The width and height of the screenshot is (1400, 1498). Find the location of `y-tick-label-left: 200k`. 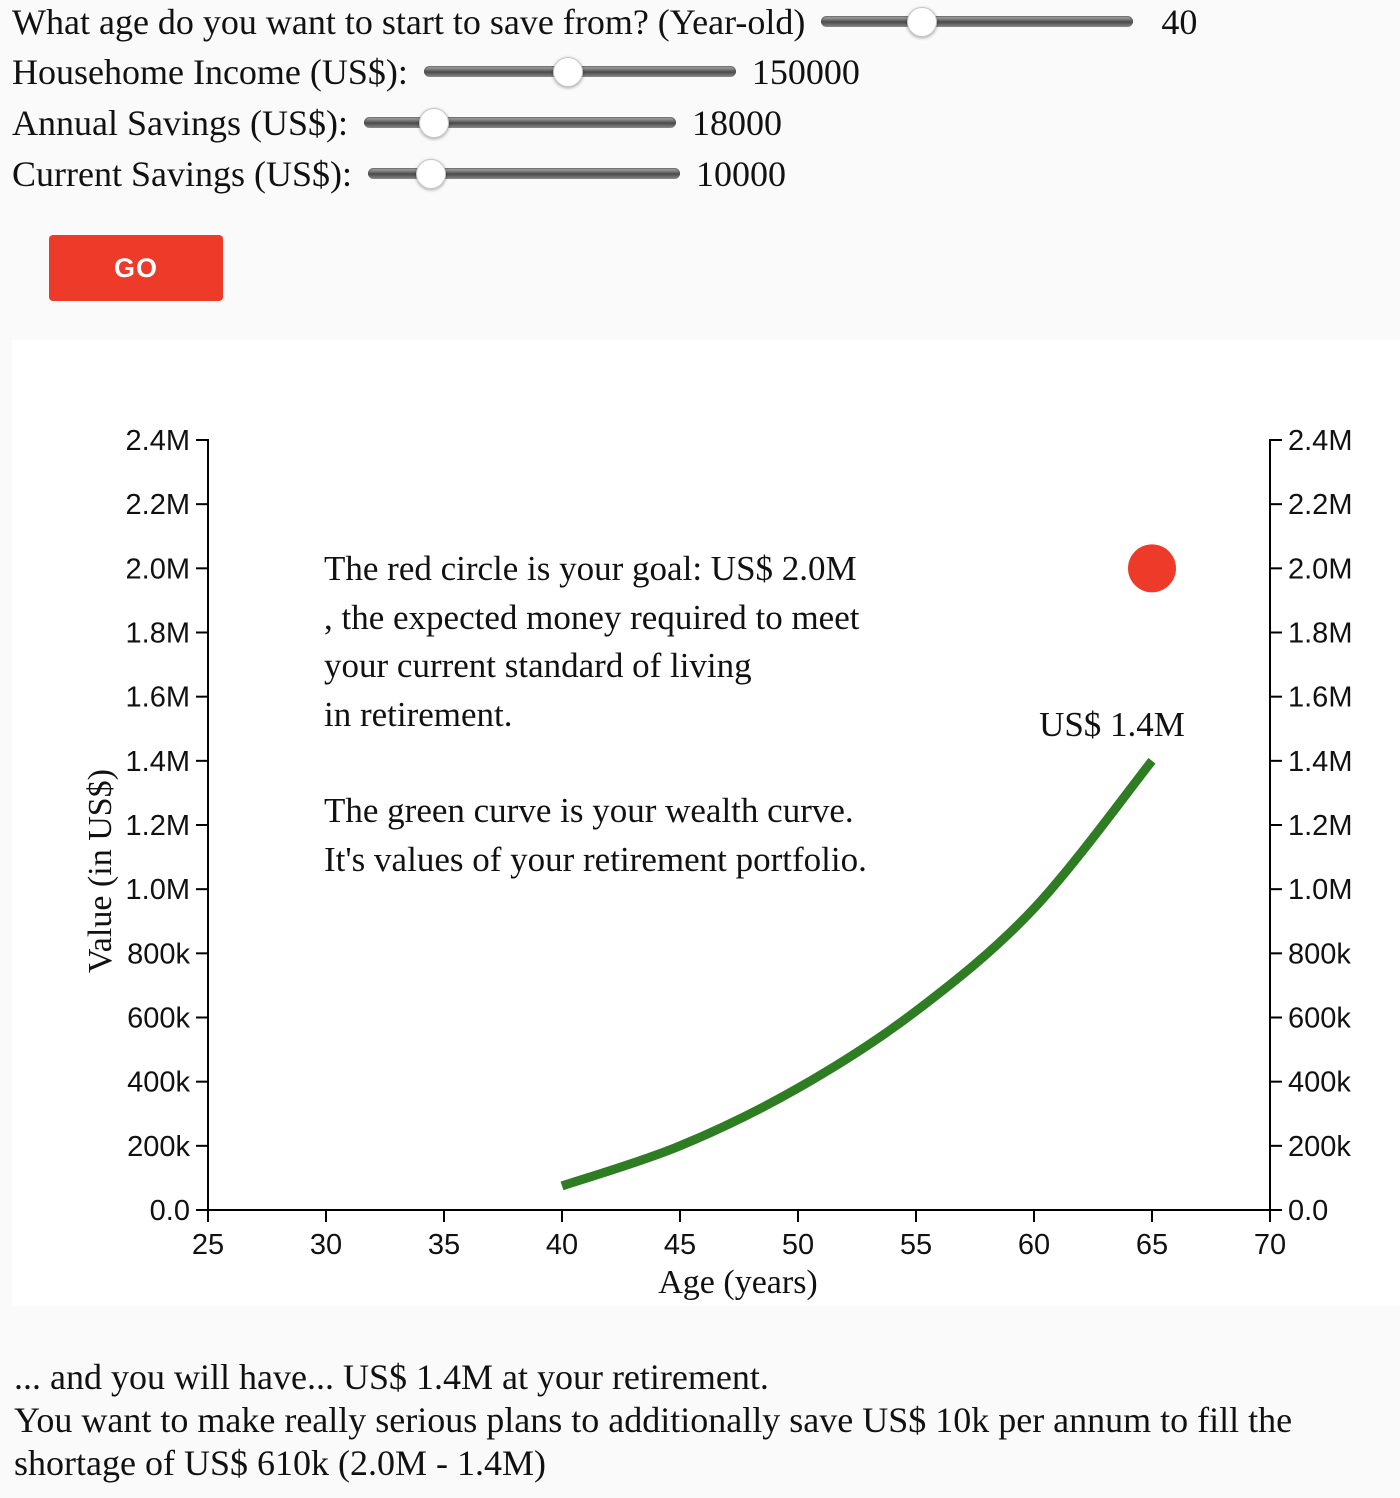

y-tick-label-left: 200k is located at coordinates (158, 1147).